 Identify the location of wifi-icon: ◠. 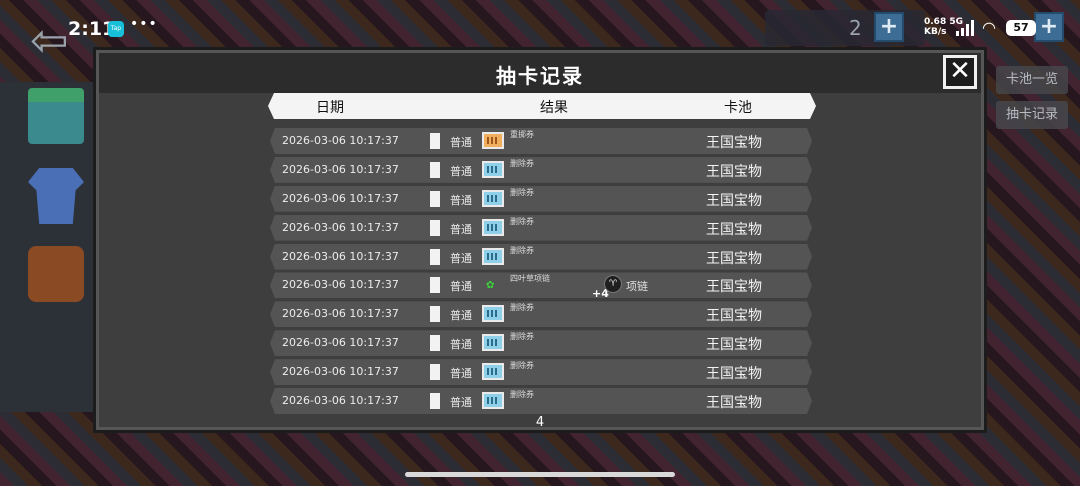
(989, 27).